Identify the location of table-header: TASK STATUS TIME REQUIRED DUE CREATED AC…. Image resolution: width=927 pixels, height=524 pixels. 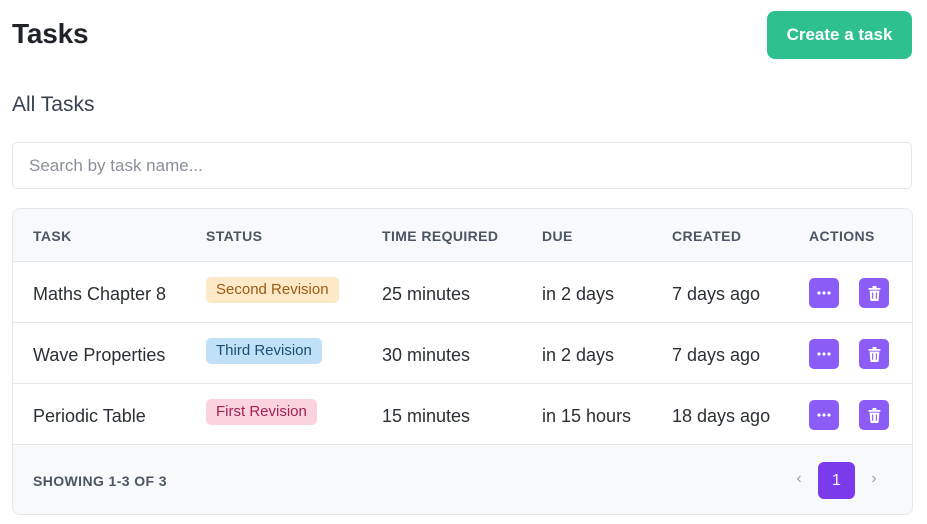
(462, 235).